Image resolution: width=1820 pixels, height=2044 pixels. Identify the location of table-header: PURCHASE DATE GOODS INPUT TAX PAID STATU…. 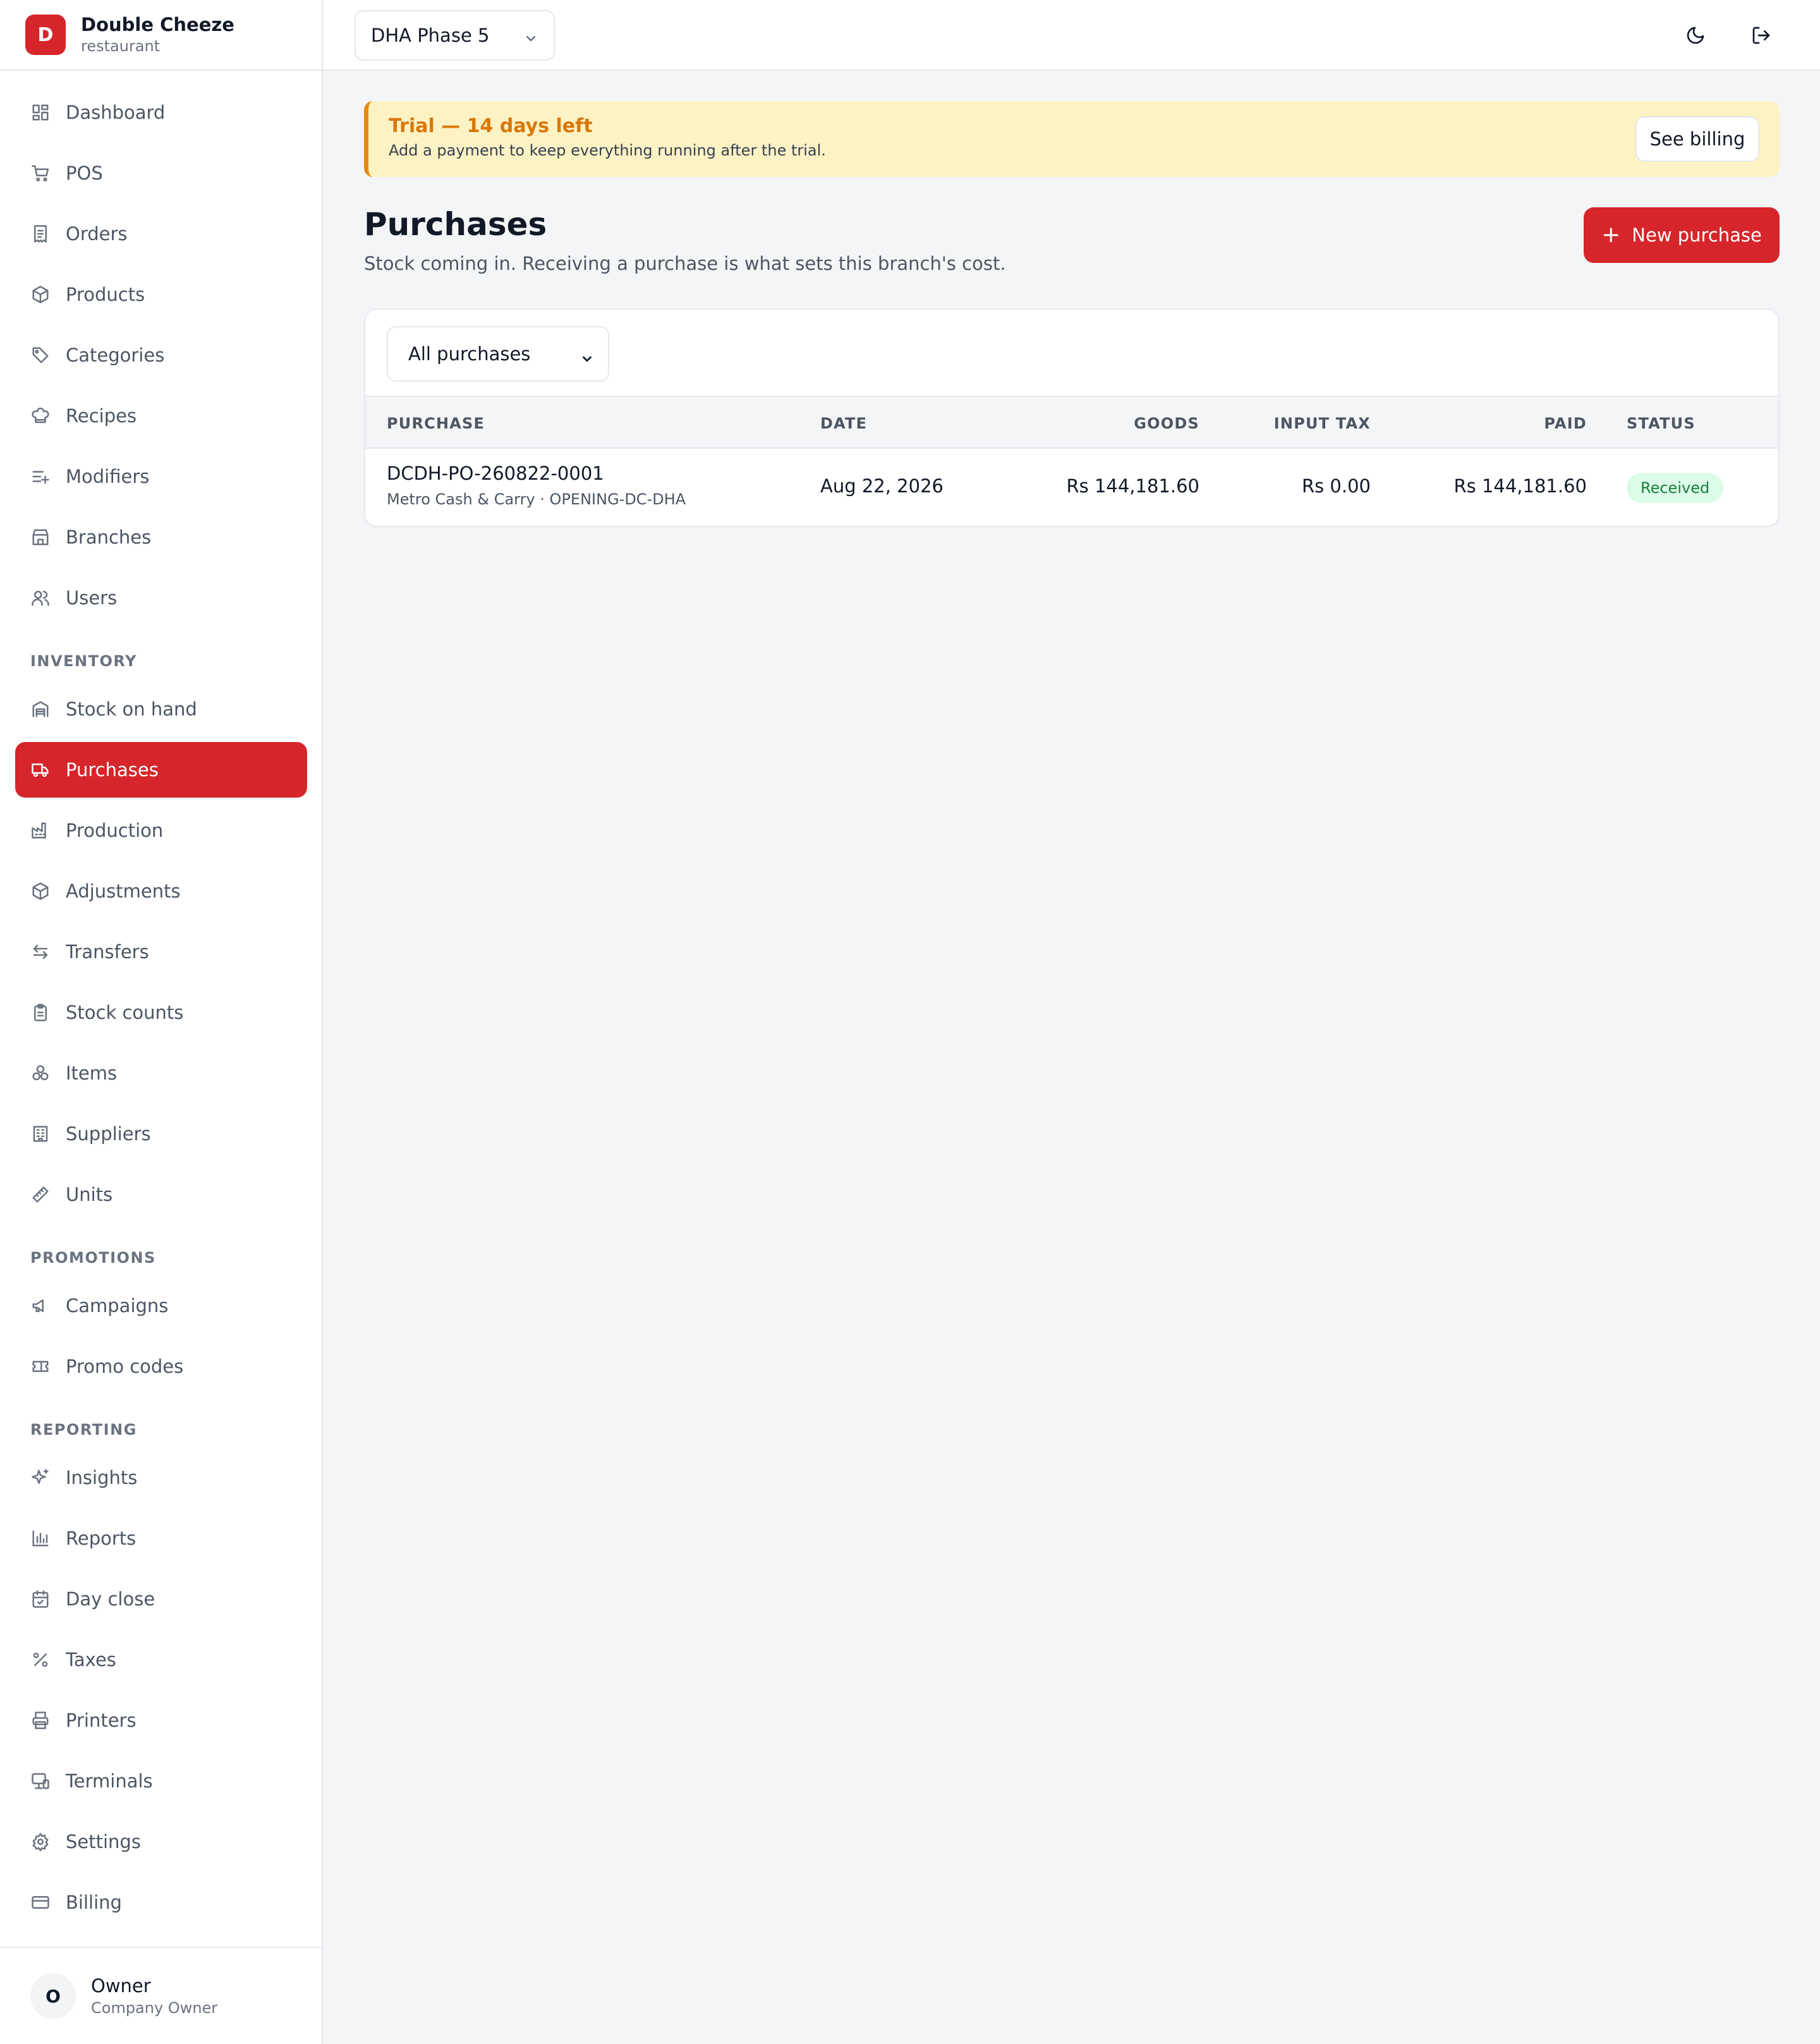
(1071, 422).